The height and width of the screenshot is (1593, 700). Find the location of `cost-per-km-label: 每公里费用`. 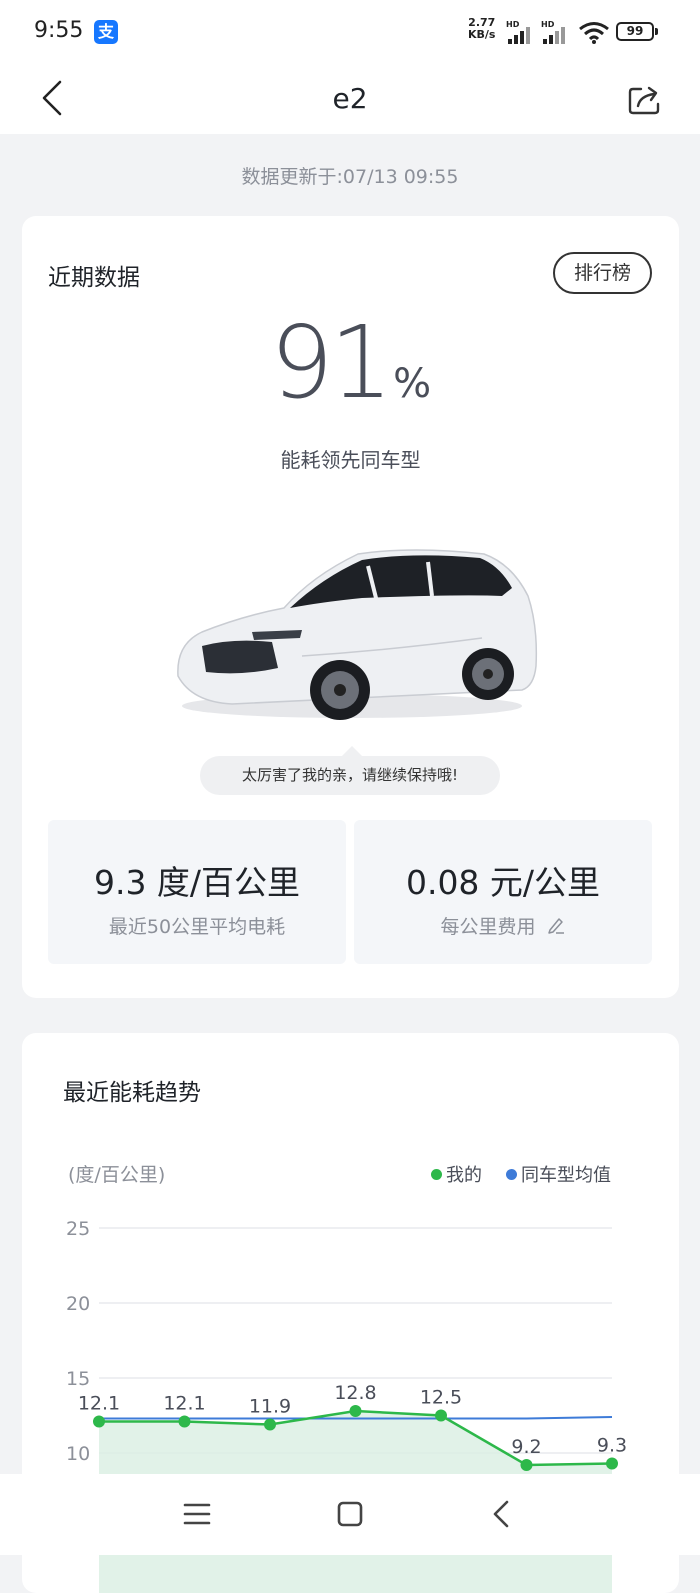

cost-per-km-label: 每公里费用 is located at coordinates (488, 927).